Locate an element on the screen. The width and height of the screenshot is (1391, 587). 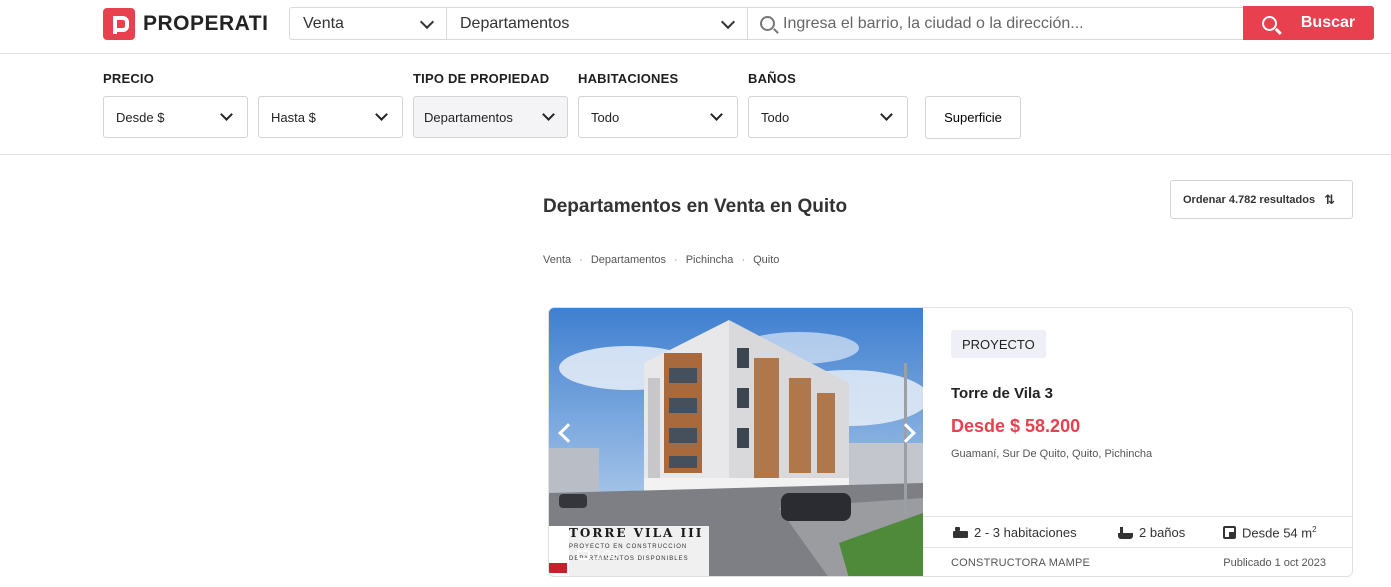
surface-filter-button: Superficie is located at coordinates (973, 117).